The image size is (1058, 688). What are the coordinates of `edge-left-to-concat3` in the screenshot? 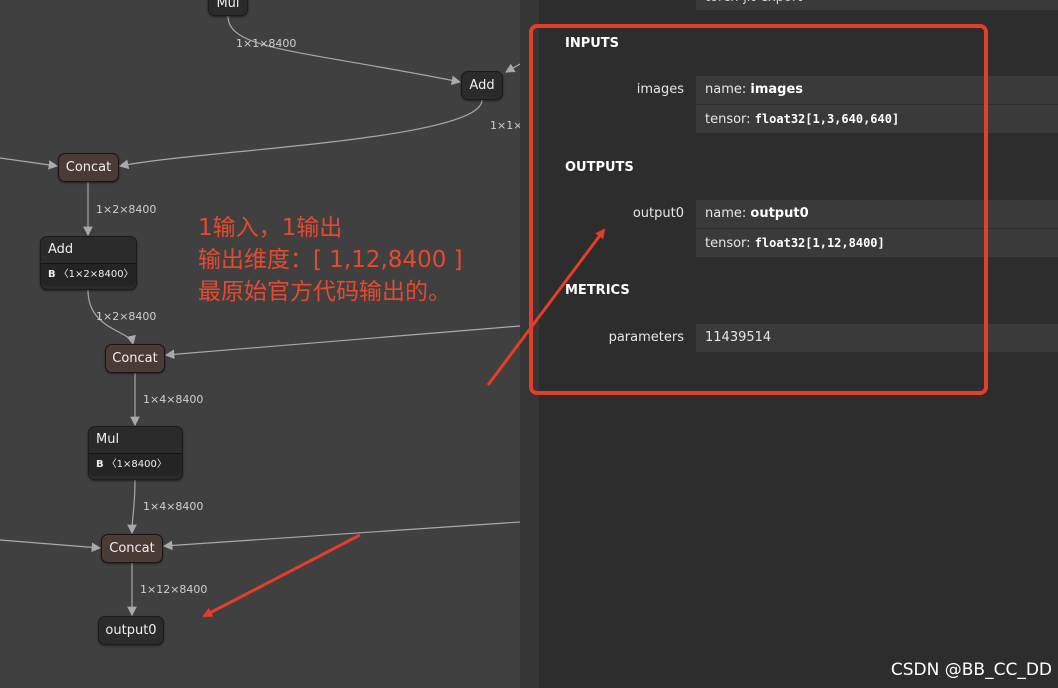 It's located at (51, 546).